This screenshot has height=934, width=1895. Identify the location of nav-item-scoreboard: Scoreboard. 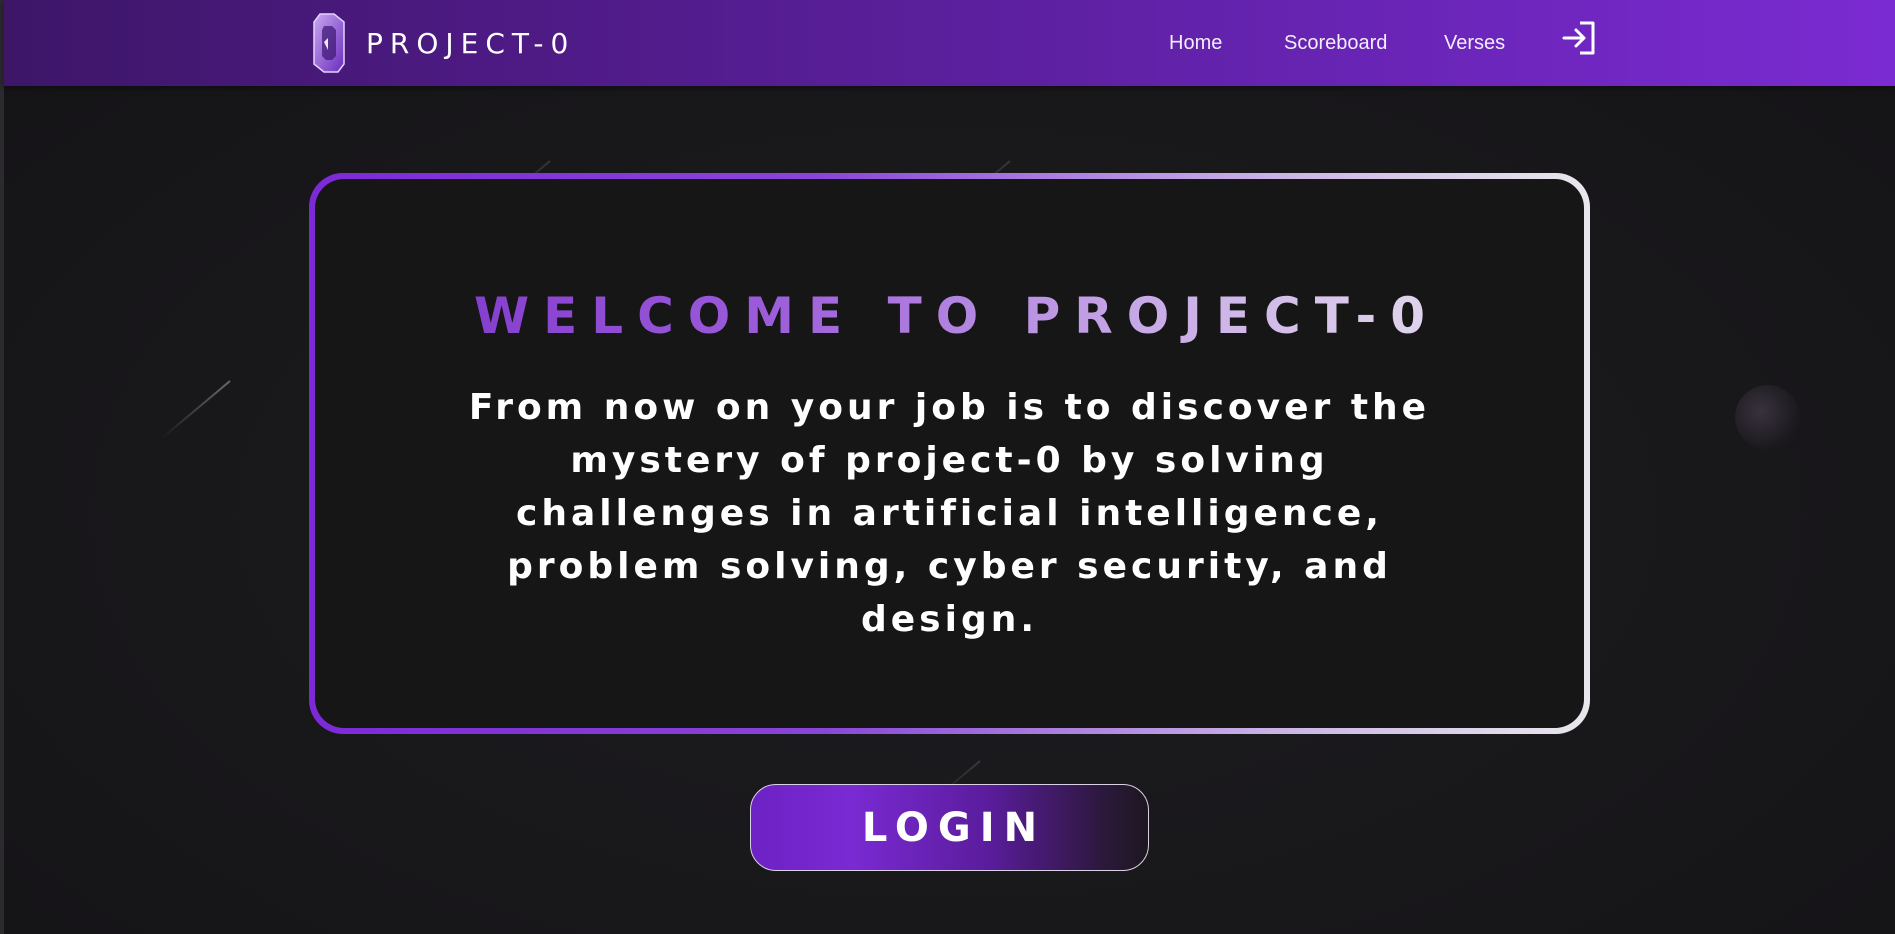
(1335, 43).